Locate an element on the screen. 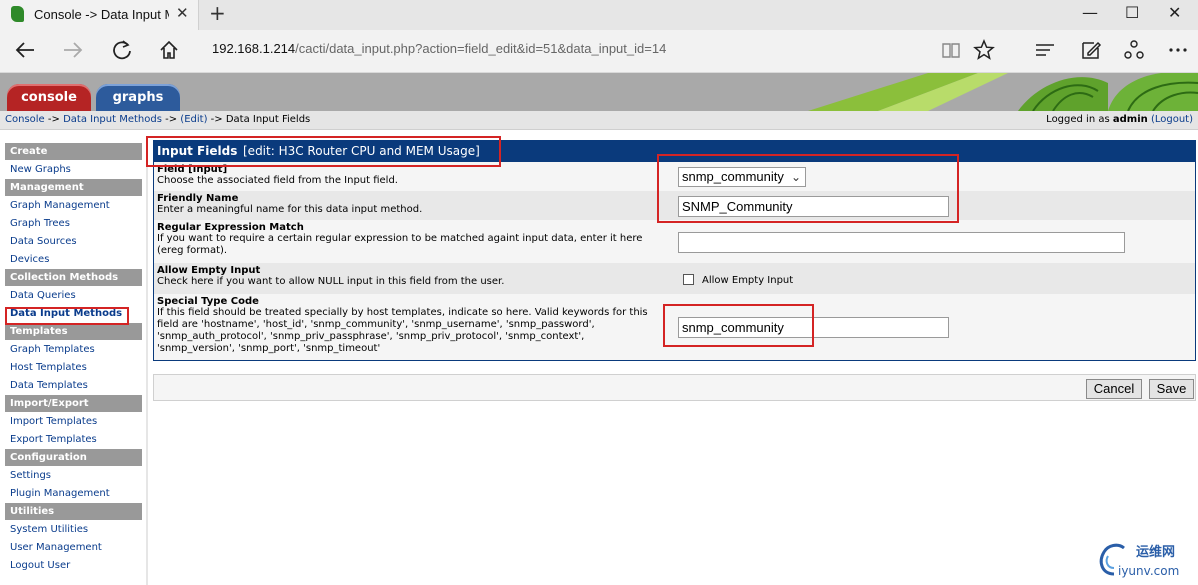 Image resolution: width=1198 pixels, height=585 pixels. regex-input is located at coordinates (901, 242).